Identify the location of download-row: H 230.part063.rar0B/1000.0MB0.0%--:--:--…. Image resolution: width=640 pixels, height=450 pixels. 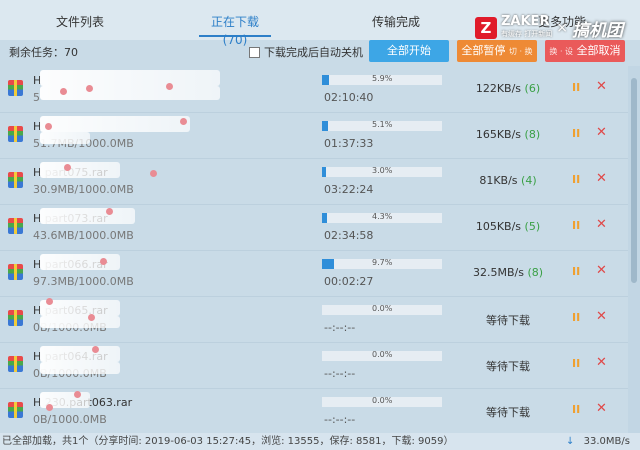
(314, 410).